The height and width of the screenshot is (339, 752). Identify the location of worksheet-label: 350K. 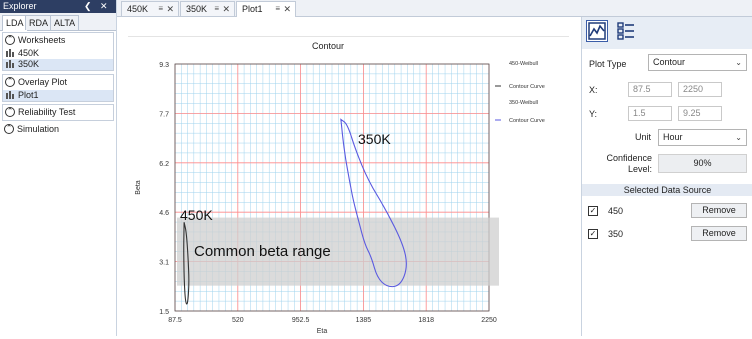
(29, 64).